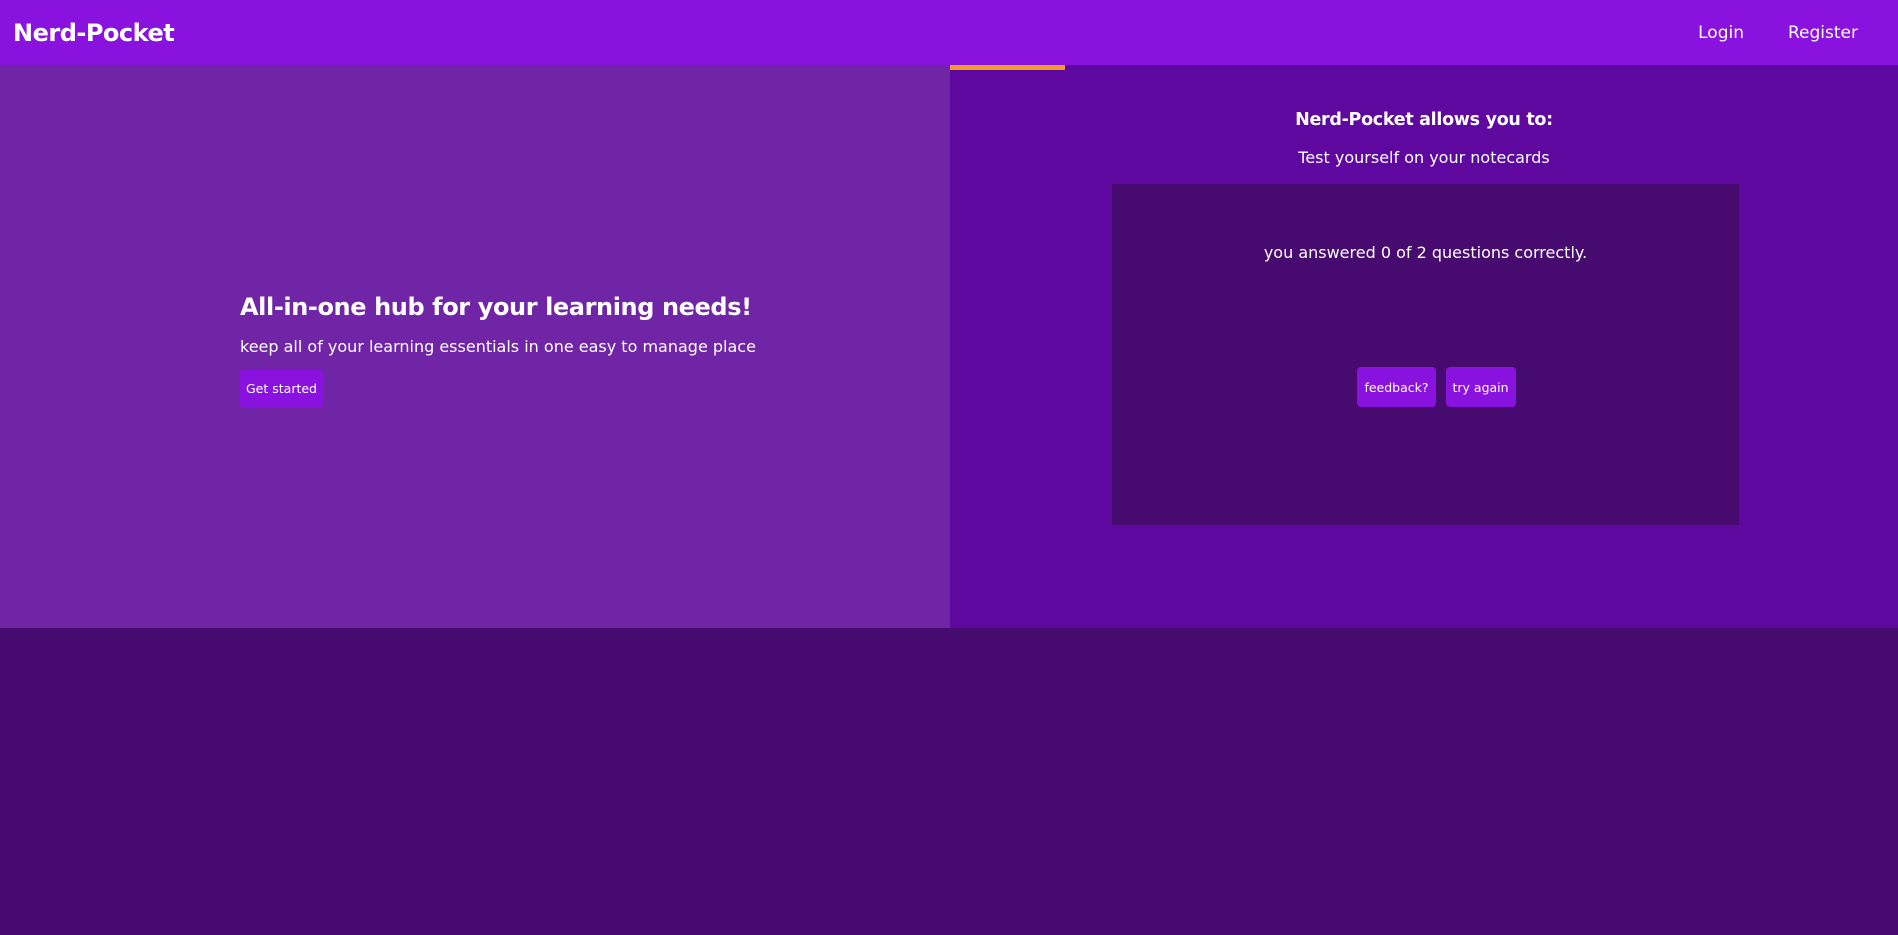 The height and width of the screenshot is (935, 1898). I want to click on try-again-button: try again, so click(1480, 387).